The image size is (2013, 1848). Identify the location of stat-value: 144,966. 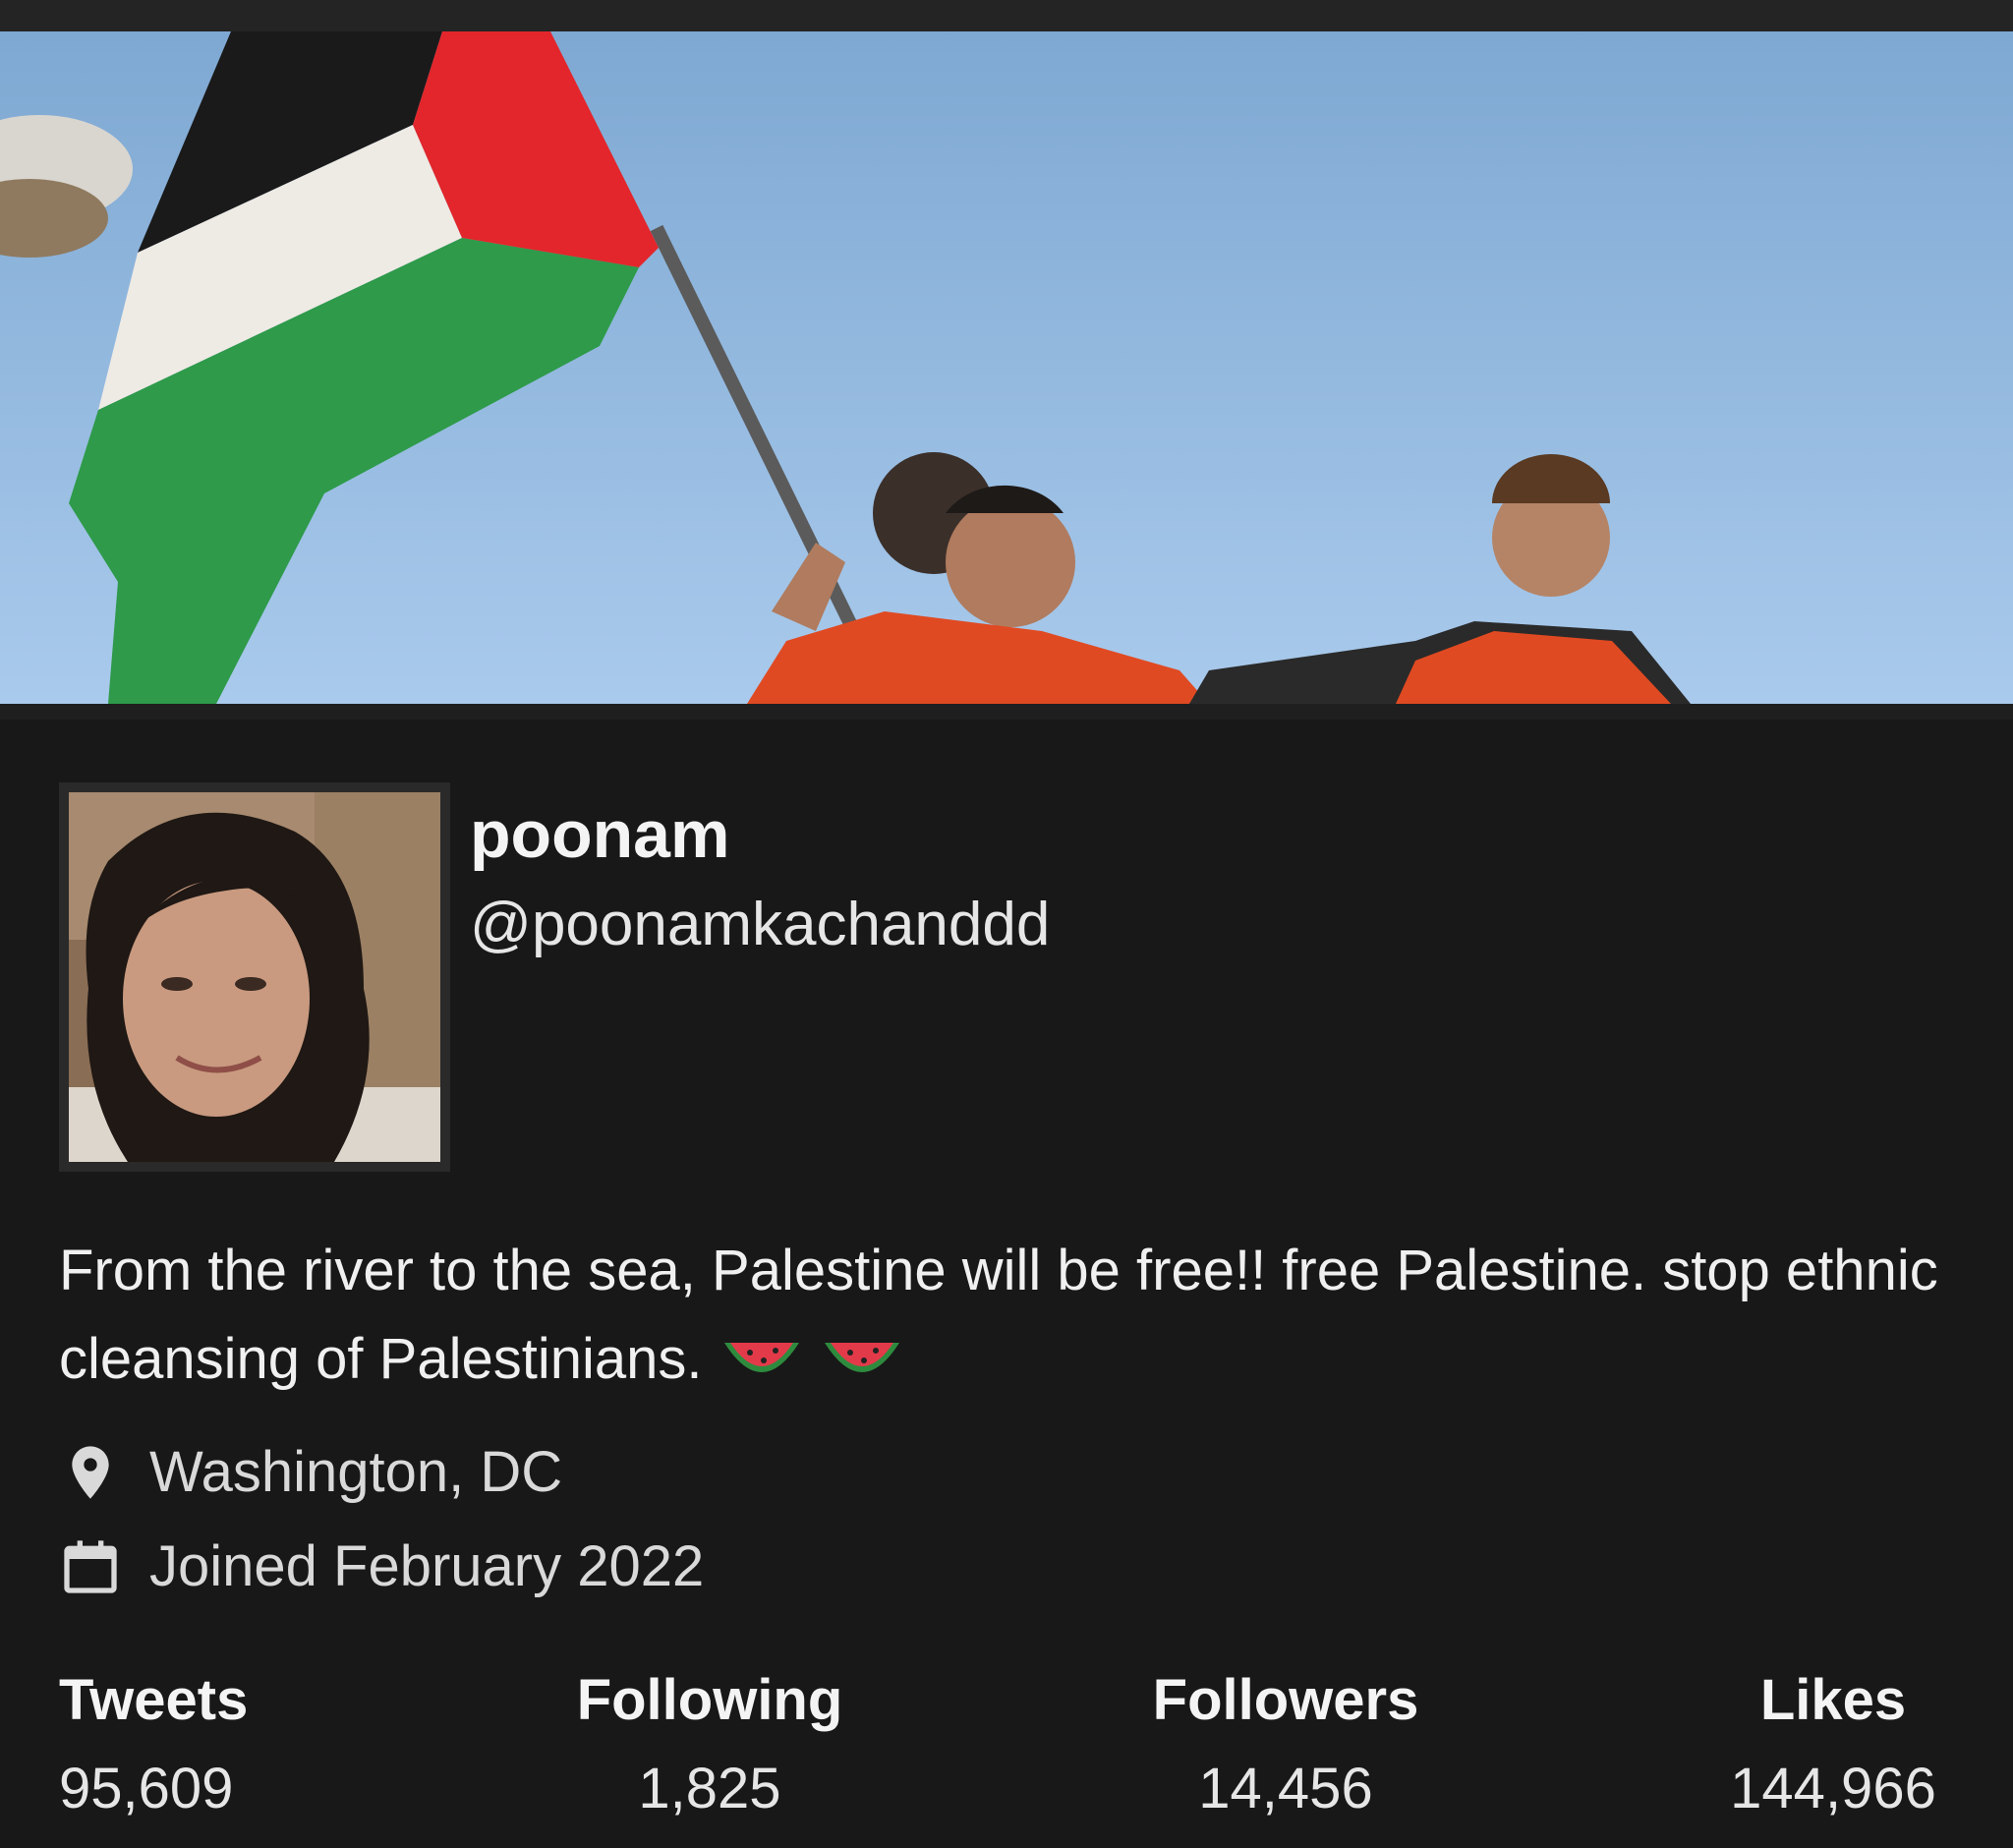
(1833, 1789).